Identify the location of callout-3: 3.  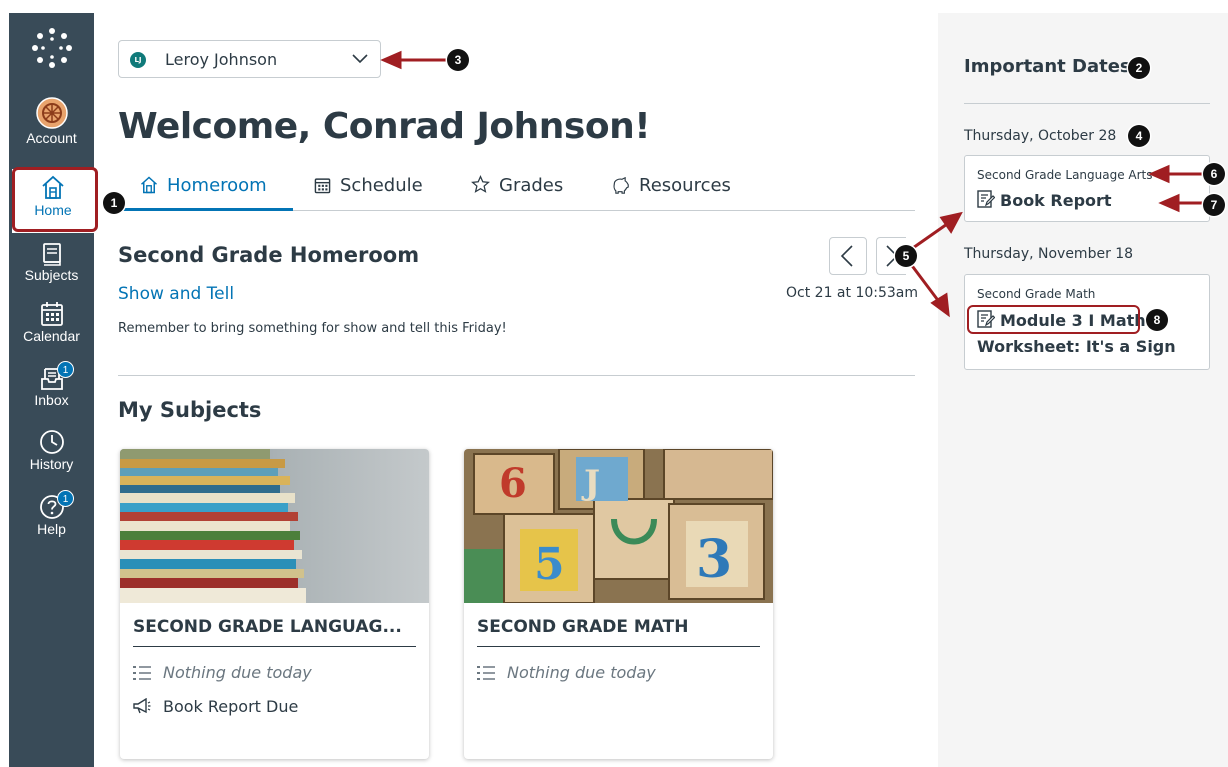
(458, 60).